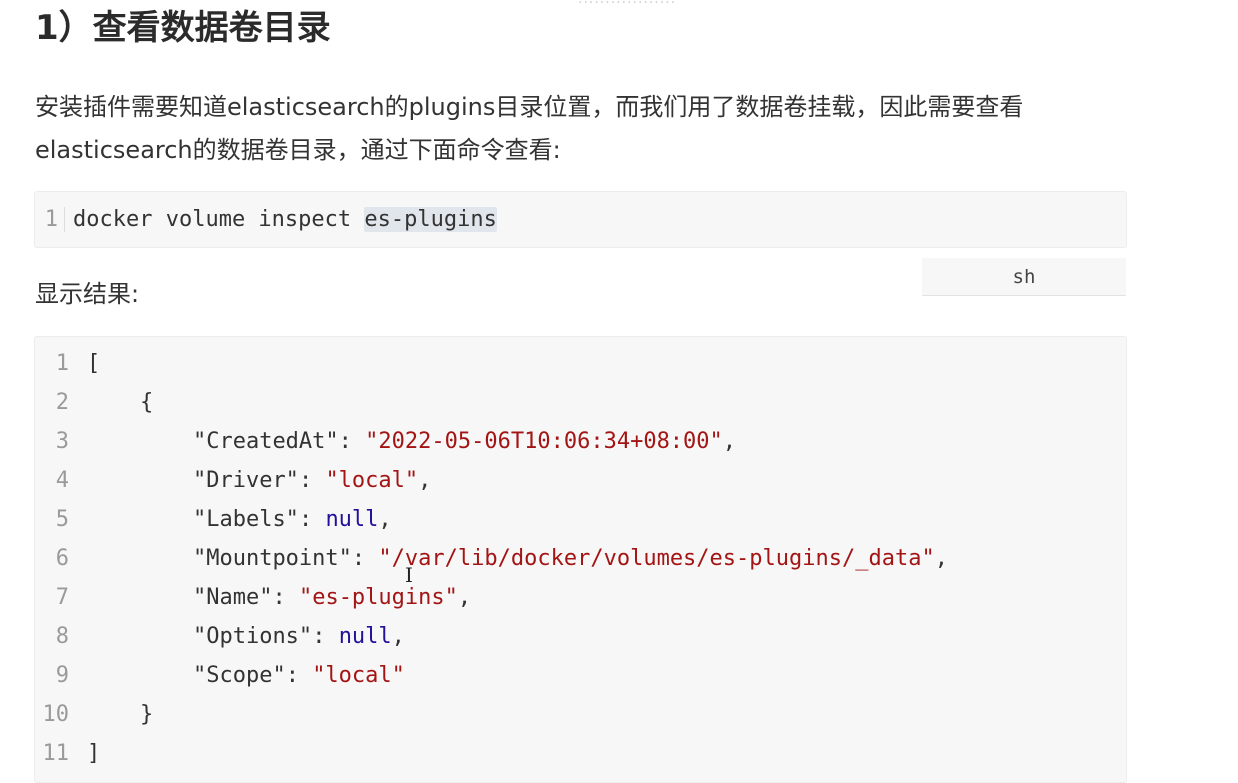 This screenshot has width=1238, height=783. Describe the element at coordinates (239, 675) in the screenshot. I see `json-key: "Scope"` at that location.